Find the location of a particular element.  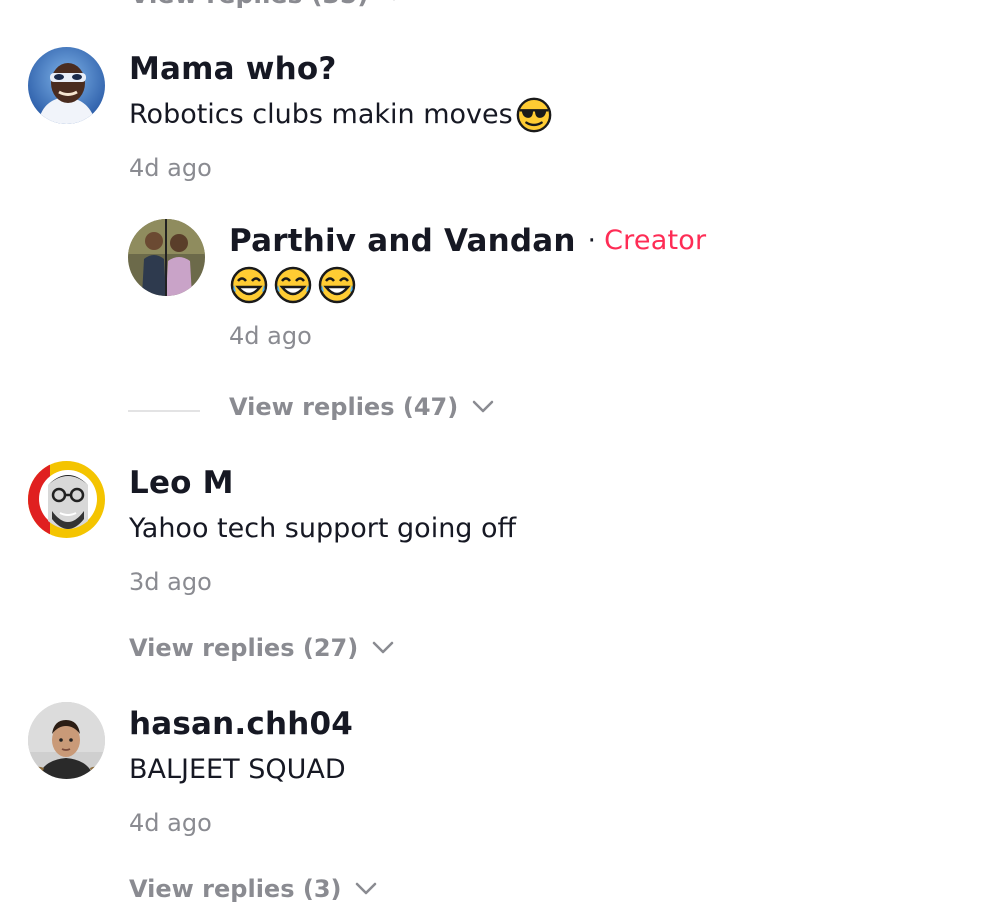

view-replies-label: View replies (3) is located at coordinates (235, 889).